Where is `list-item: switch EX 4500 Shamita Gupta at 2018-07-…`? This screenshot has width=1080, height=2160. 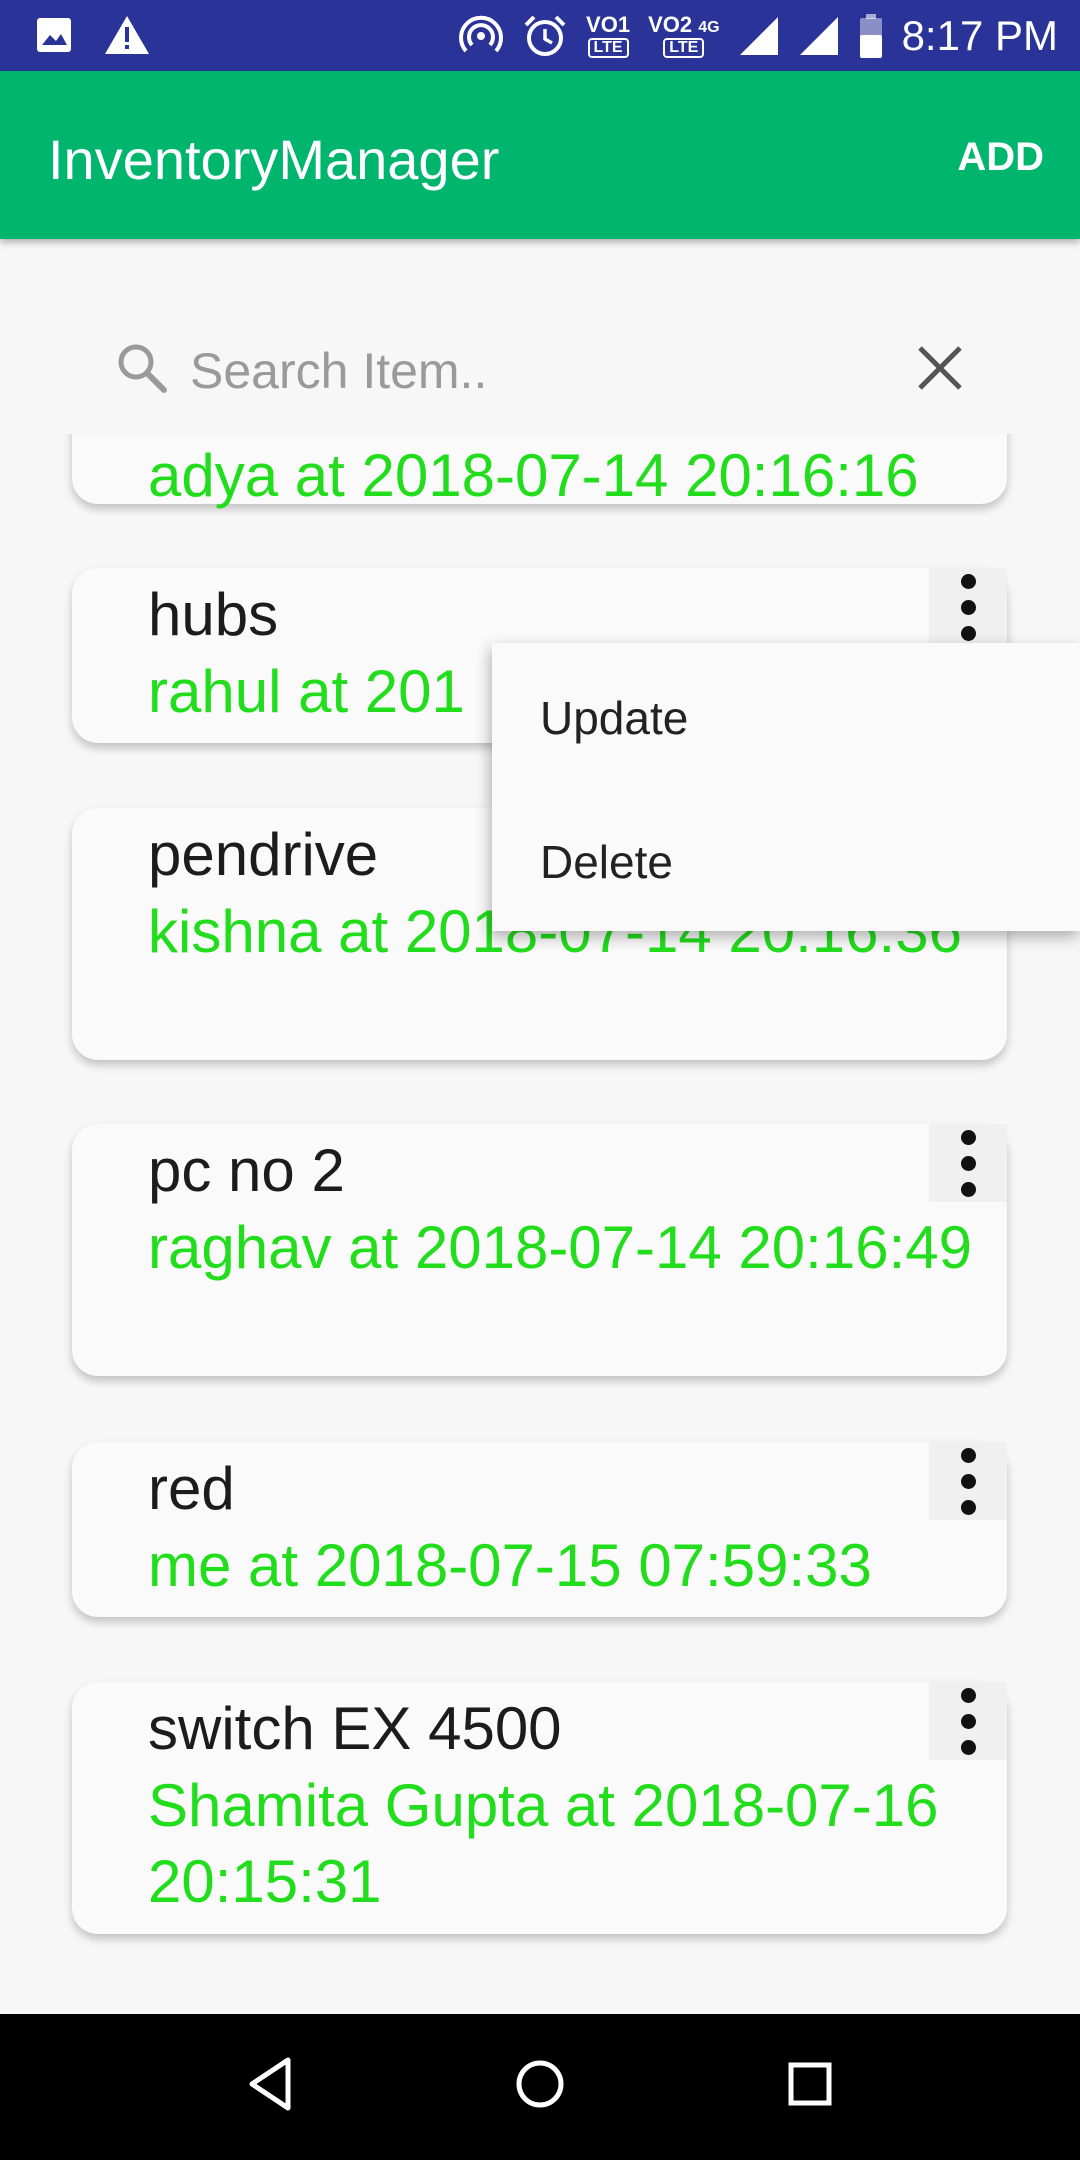
list-item: switch EX 4500 Shamita Gupta at 2018-07-… is located at coordinates (539, 1808).